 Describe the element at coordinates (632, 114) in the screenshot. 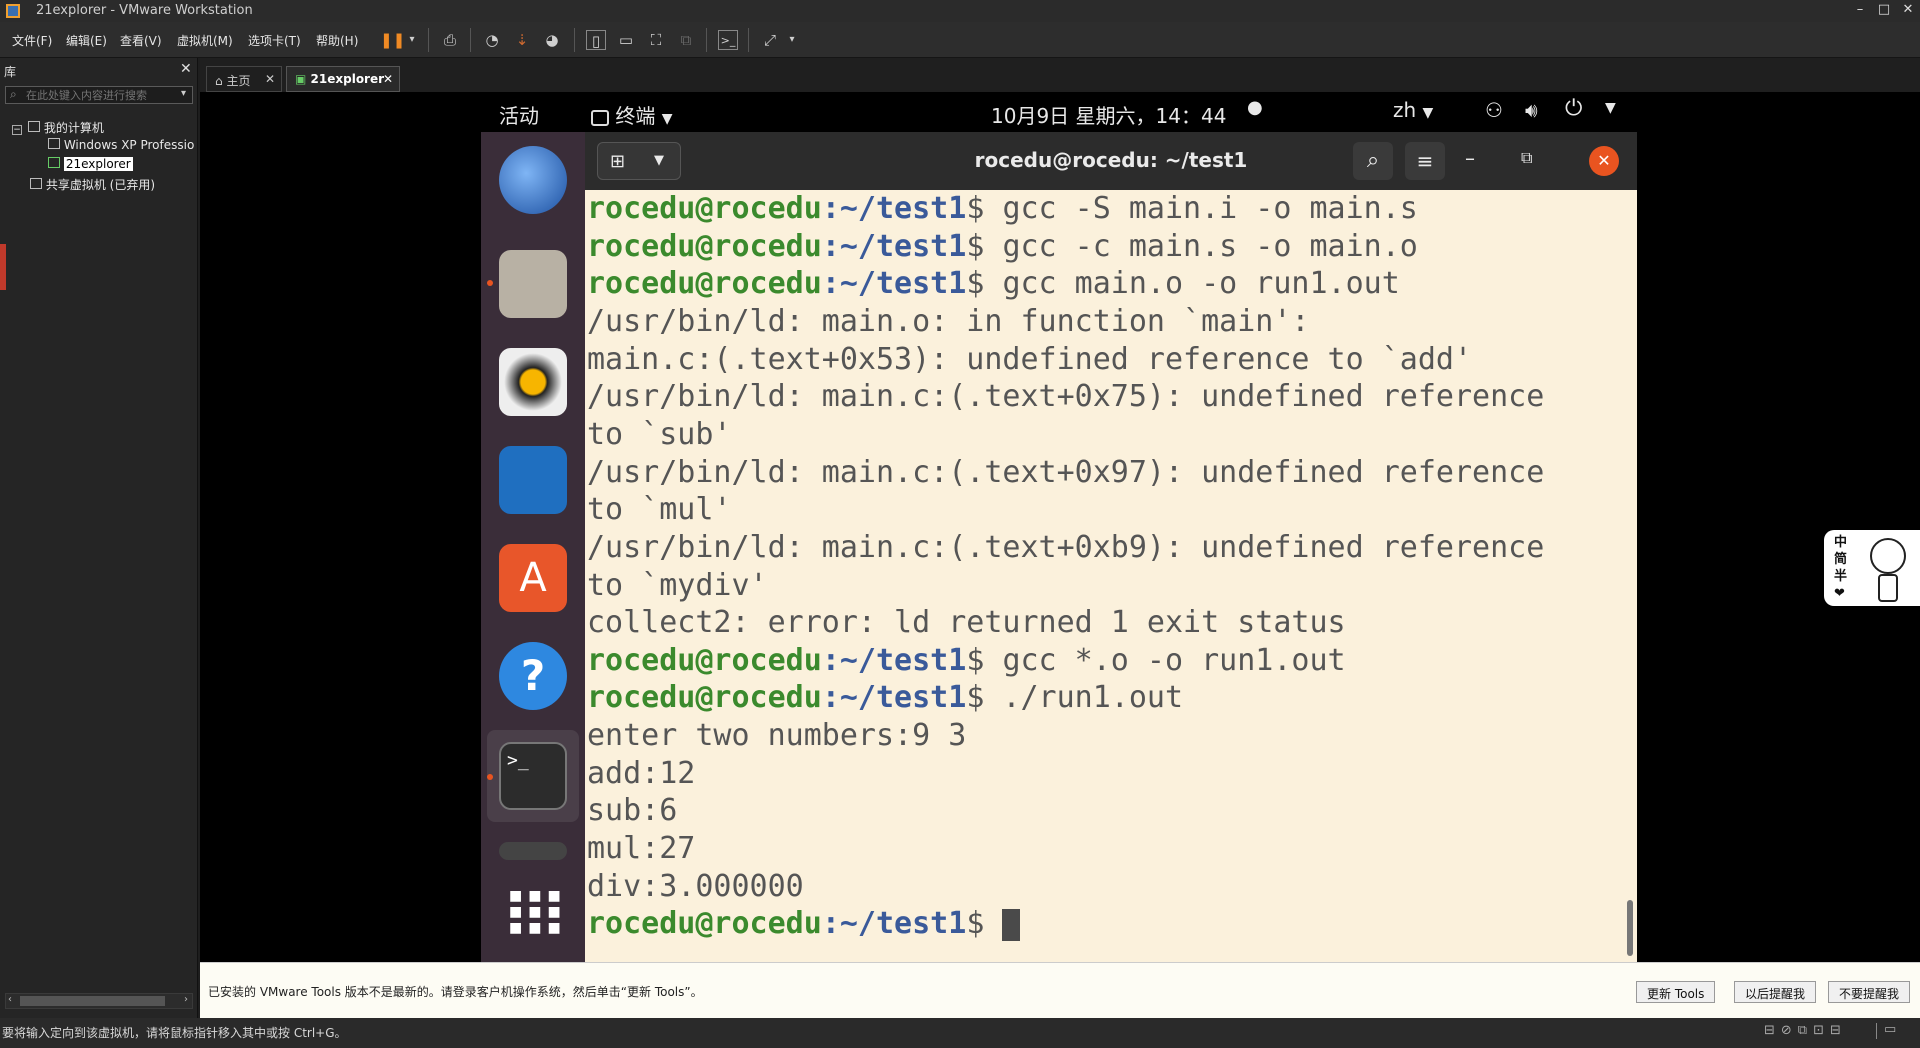

I see `app-menu: 终端 ▼` at that location.